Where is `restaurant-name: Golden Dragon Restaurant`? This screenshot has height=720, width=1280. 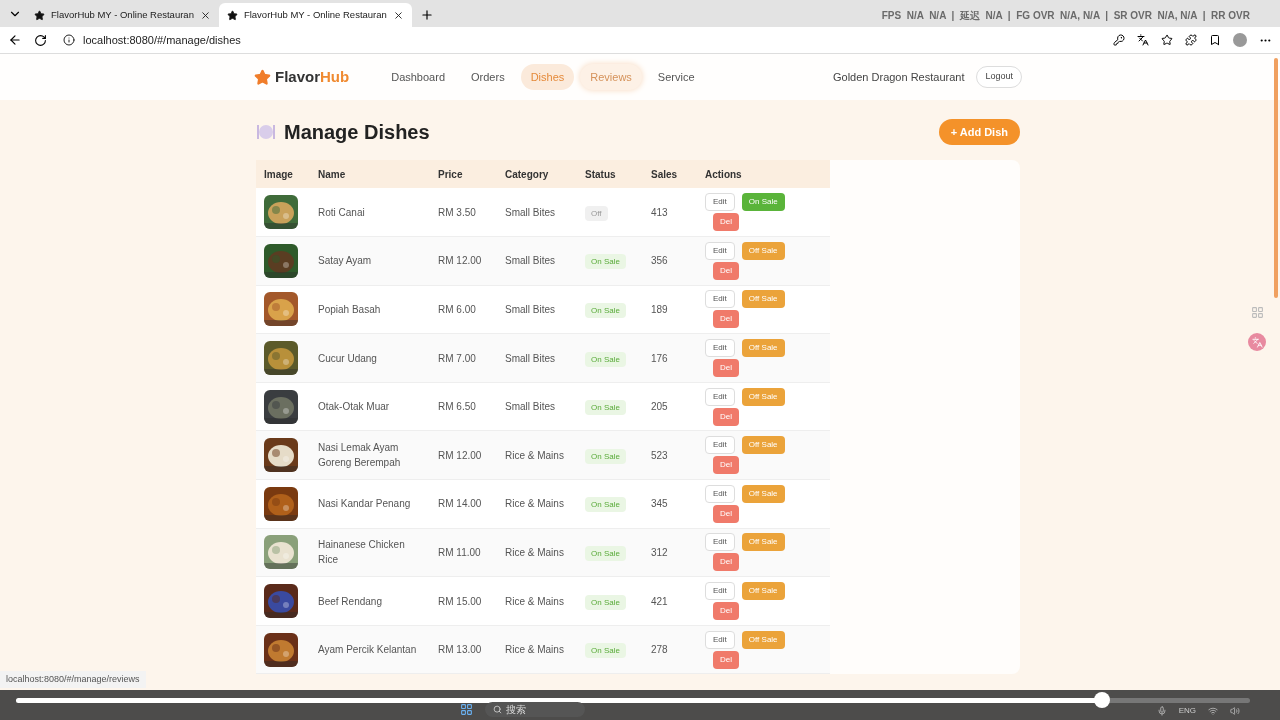 restaurant-name: Golden Dragon Restaurant is located at coordinates (899, 77).